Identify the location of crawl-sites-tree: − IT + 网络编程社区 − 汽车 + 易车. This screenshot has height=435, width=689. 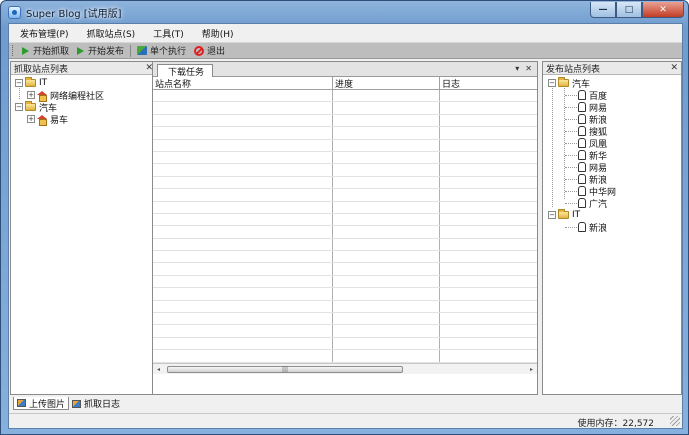
(83, 100).